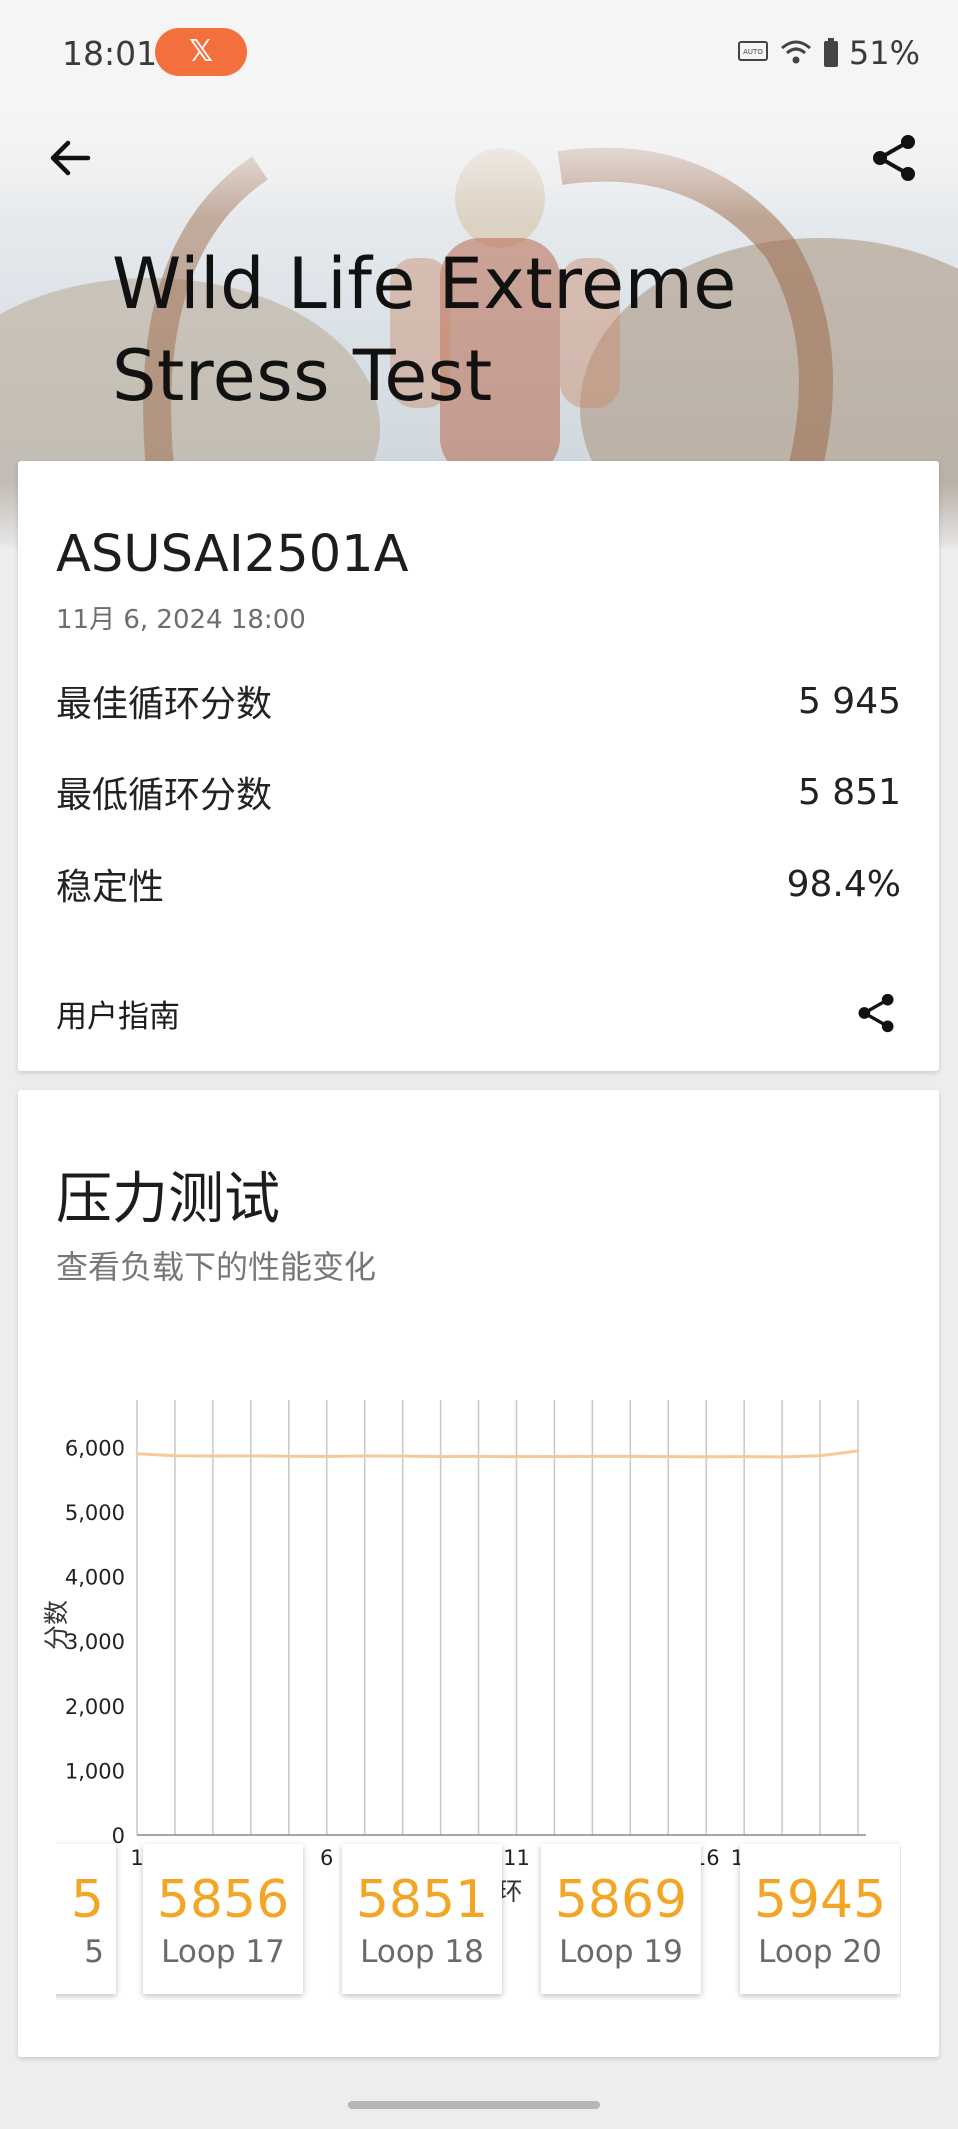  What do you see at coordinates (95, 1448) in the screenshot?
I see `y-tick-label: 6,000` at bounding box center [95, 1448].